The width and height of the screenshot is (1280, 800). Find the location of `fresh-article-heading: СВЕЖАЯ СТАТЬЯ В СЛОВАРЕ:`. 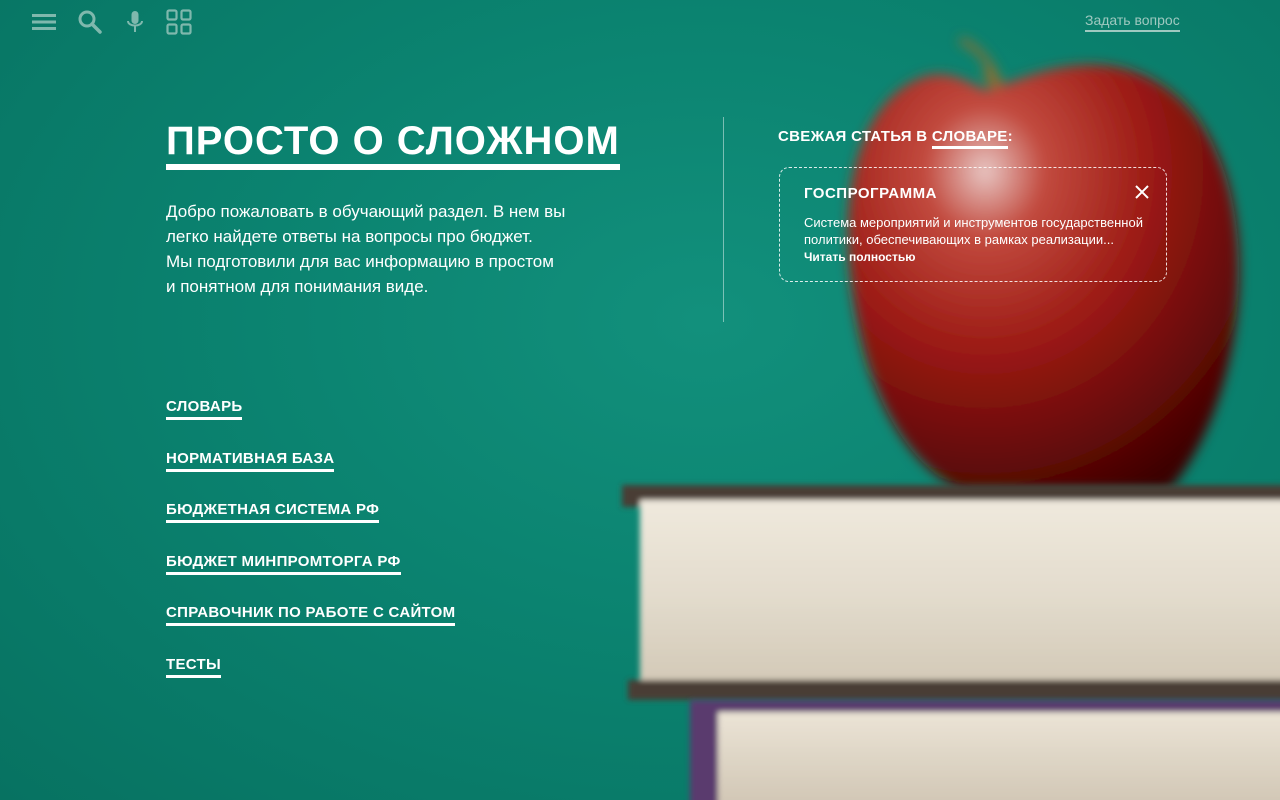

fresh-article-heading: СВЕЖАЯ СТАТЬЯ В СЛОВАРЕ: is located at coordinates (895, 138).